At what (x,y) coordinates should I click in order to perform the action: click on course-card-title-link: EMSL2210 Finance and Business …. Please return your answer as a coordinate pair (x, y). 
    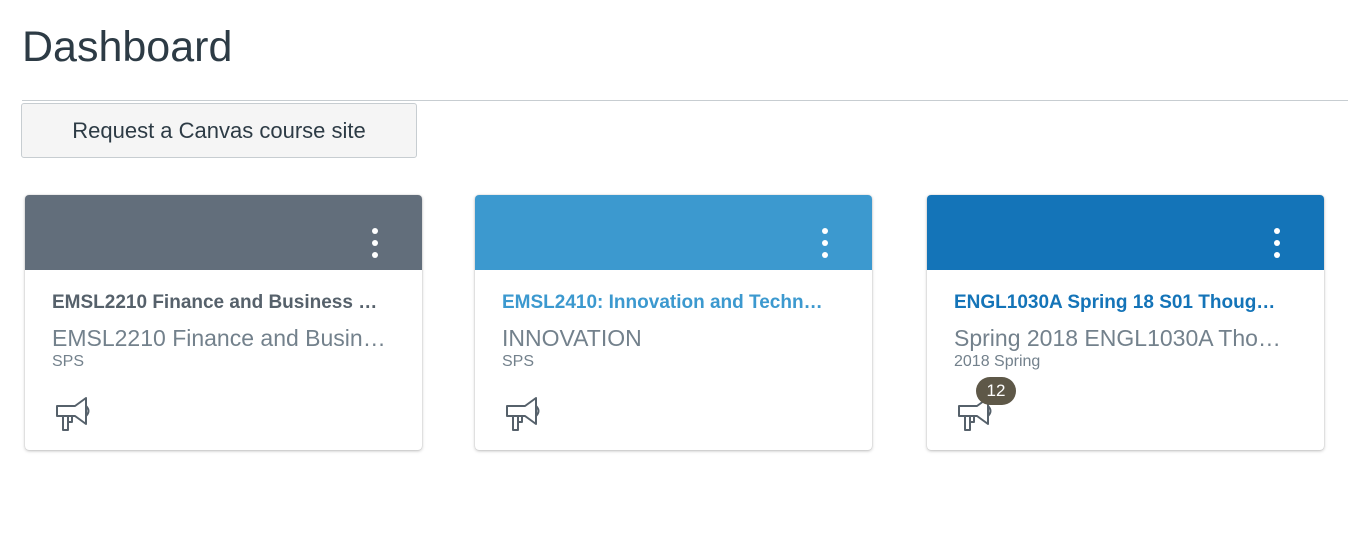
    Looking at the image, I should click on (222, 303).